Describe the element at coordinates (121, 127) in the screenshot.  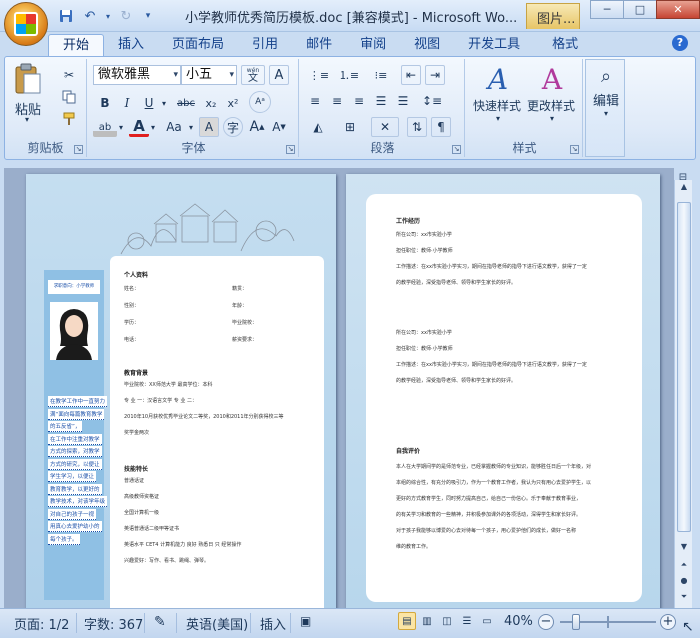
I see `highlight-dropdown-icon: ▾` at that location.